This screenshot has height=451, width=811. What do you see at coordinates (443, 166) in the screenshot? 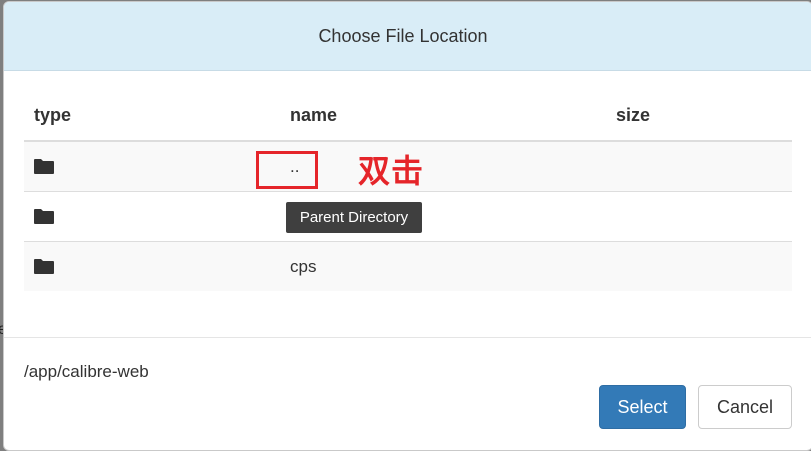
I see `name-cell: ..` at bounding box center [443, 166].